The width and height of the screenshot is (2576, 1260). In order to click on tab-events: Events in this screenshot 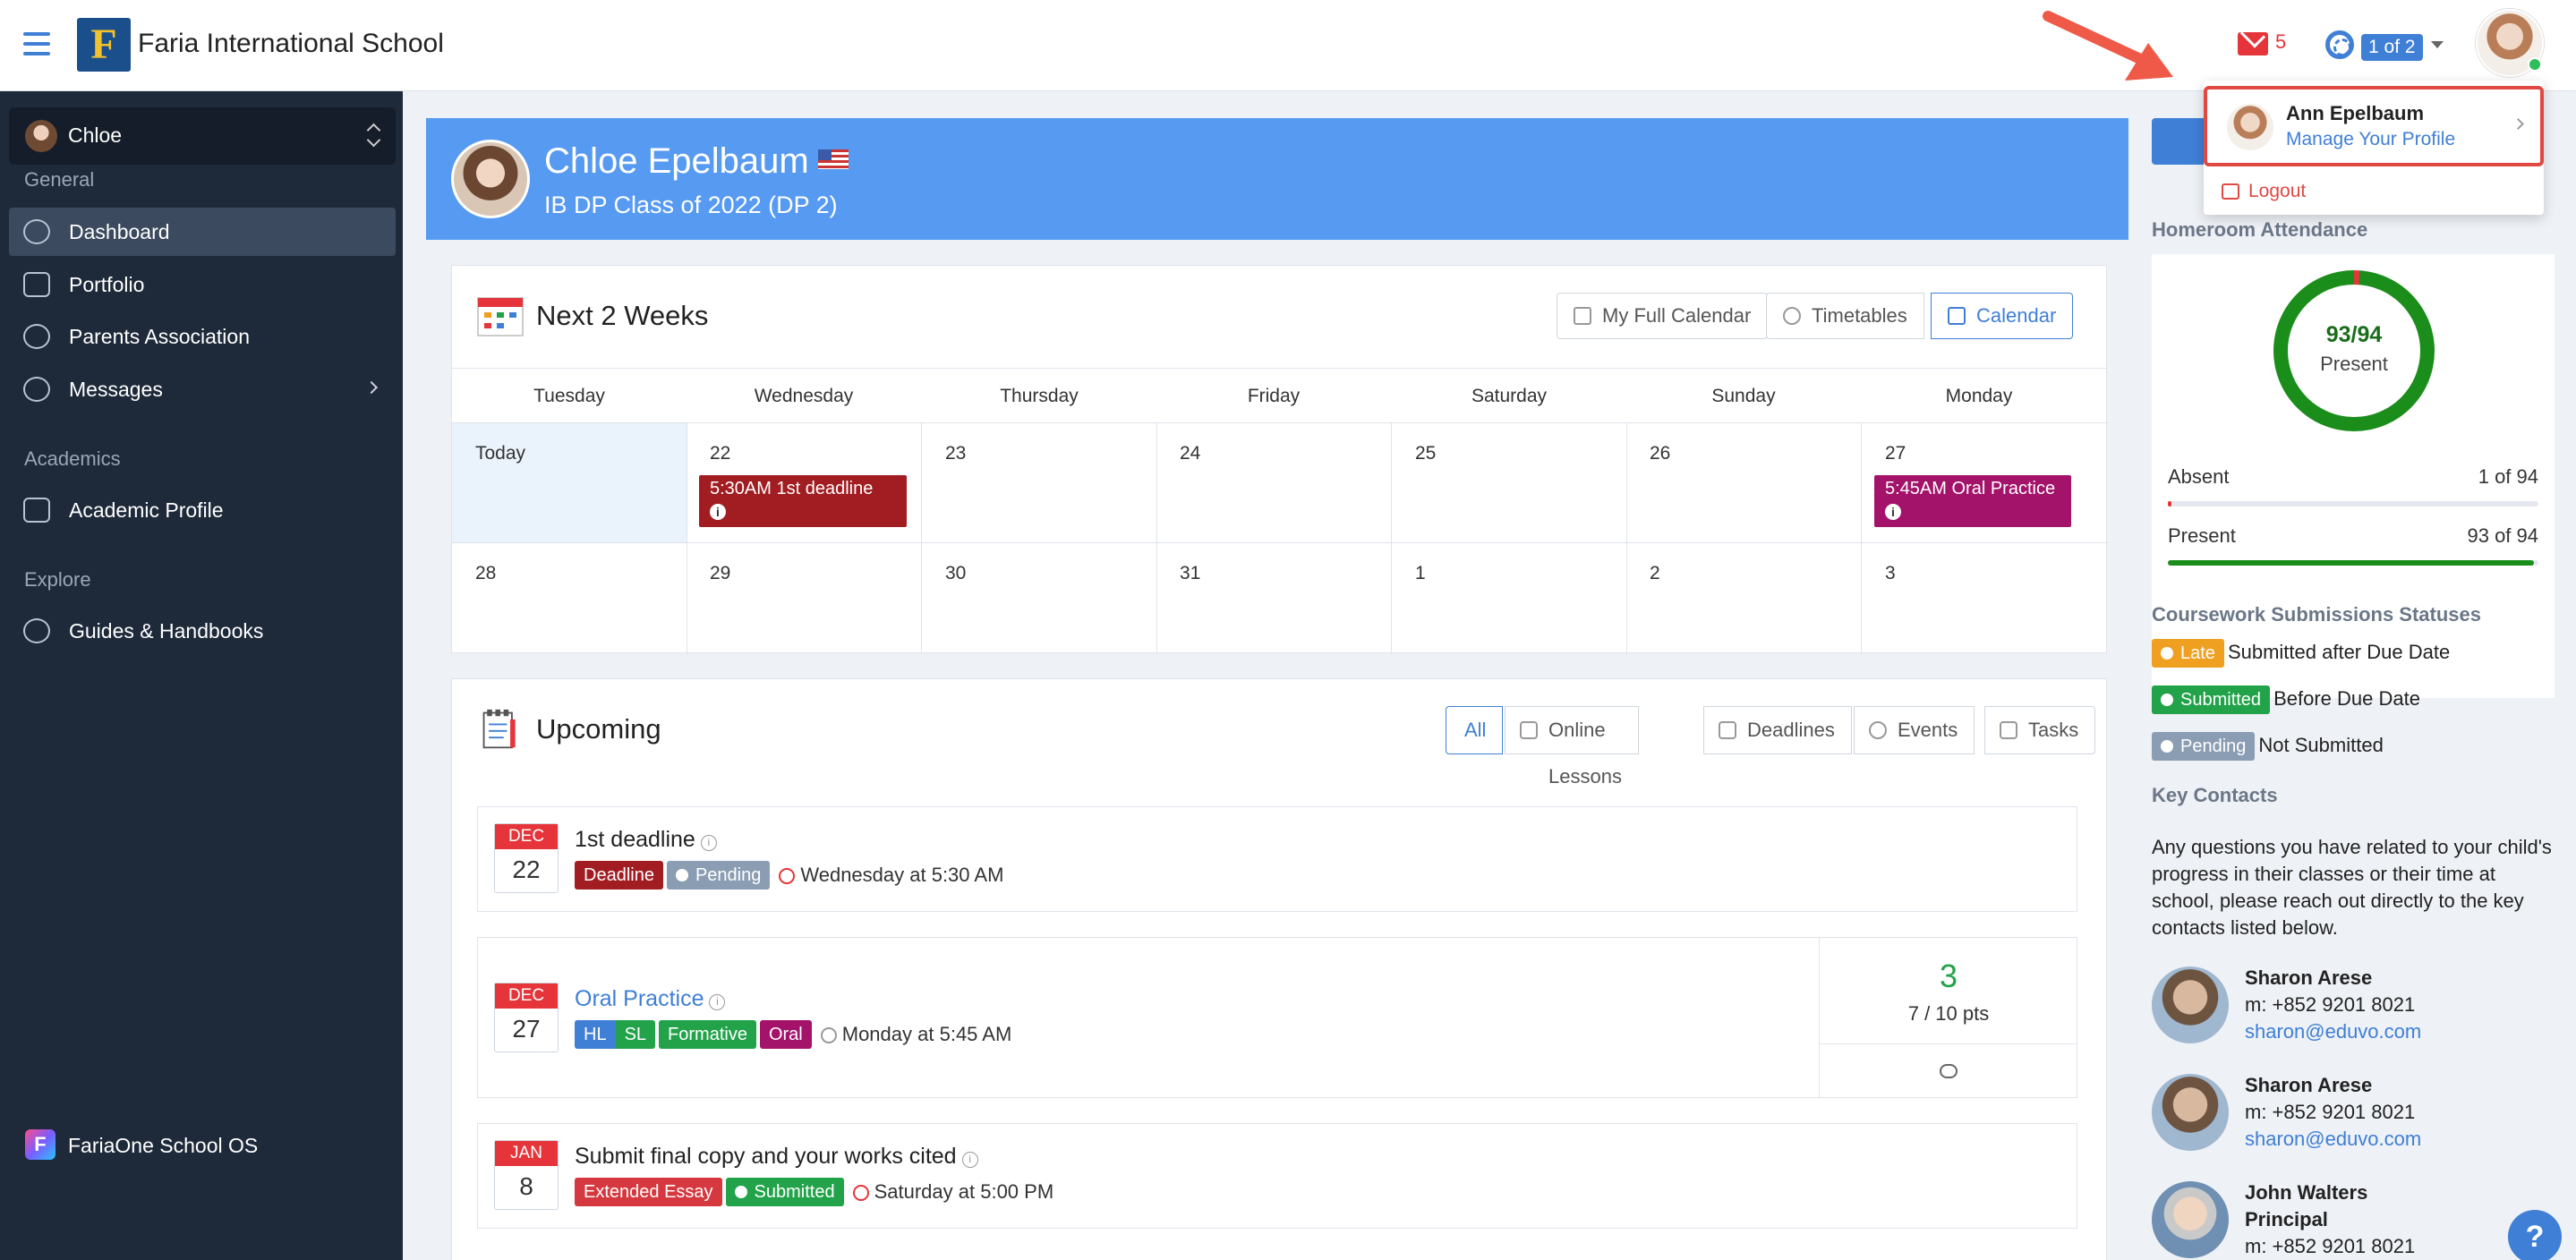, I will do `click(1914, 730)`.